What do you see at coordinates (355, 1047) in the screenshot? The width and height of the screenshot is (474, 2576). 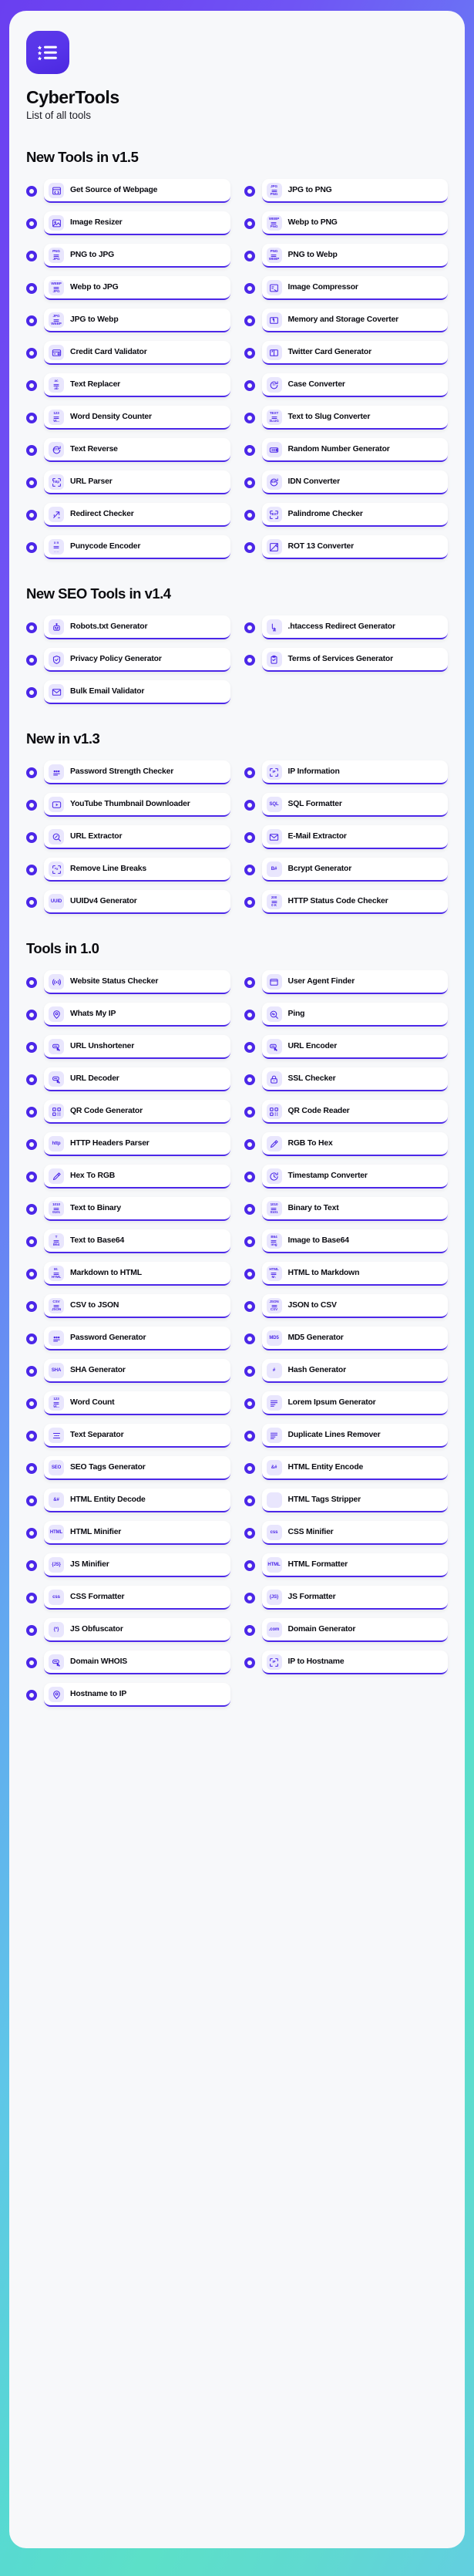 I see `tool-card: URL Encoder` at bounding box center [355, 1047].